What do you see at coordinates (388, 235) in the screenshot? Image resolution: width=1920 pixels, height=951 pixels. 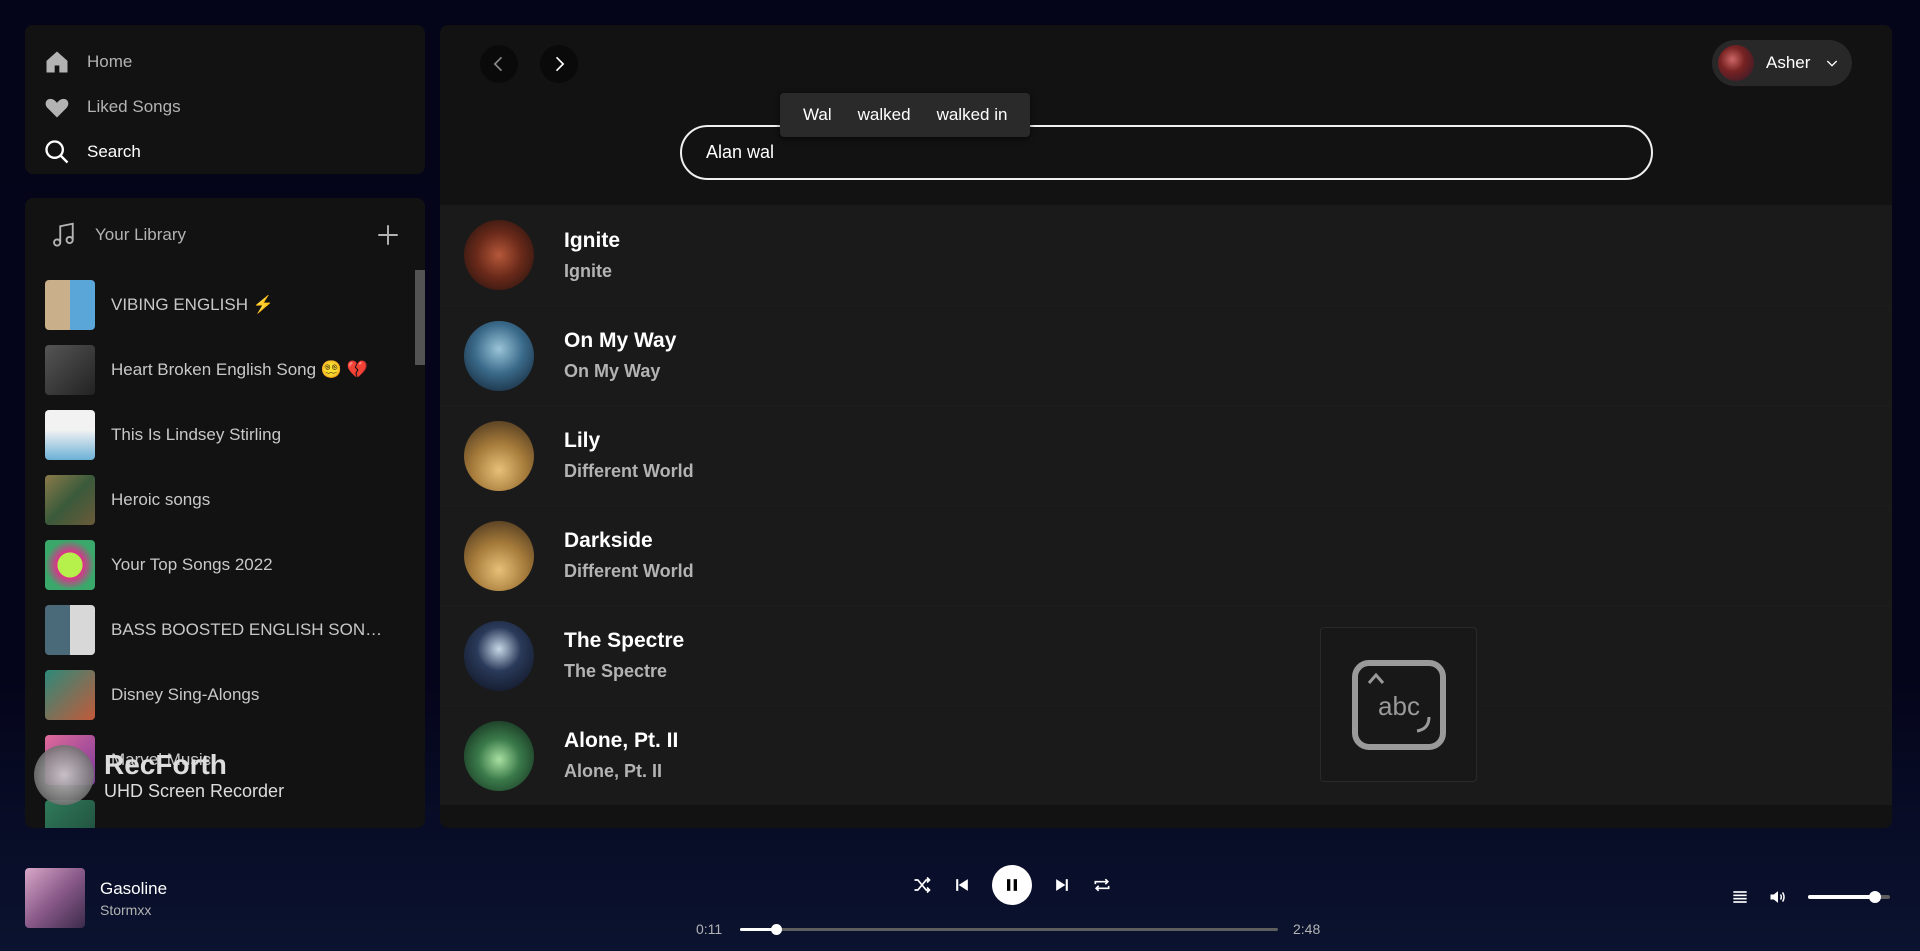 I see `plus-icon` at bounding box center [388, 235].